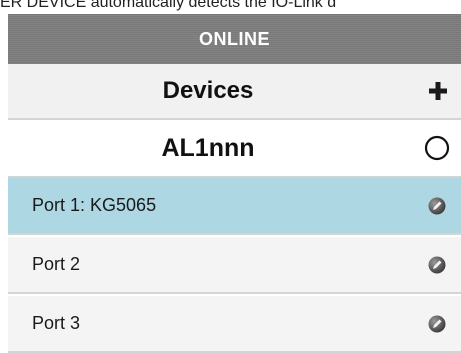 The image size is (461, 353). What do you see at coordinates (94, 205) in the screenshot?
I see `port-label: Port 1: KG5065` at bounding box center [94, 205].